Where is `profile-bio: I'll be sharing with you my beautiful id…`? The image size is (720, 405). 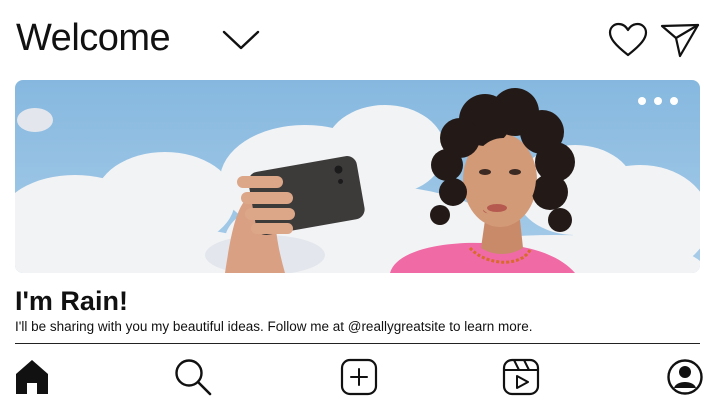
profile-bio: I'll be sharing with you my beautiful id… is located at coordinates (274, 326).